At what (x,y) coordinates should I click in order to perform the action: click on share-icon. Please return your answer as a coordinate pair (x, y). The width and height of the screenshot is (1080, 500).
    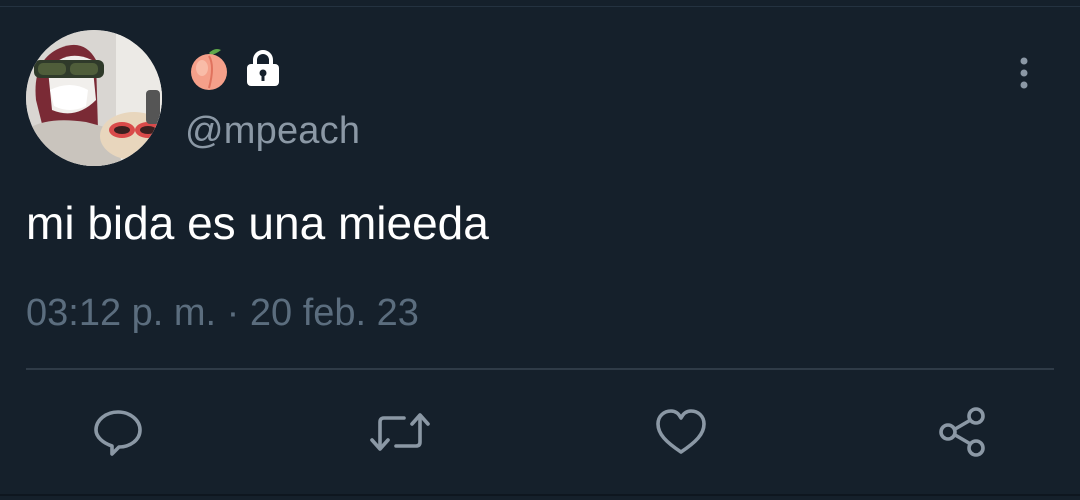
    Looking at the image, I should click on (962, 432).